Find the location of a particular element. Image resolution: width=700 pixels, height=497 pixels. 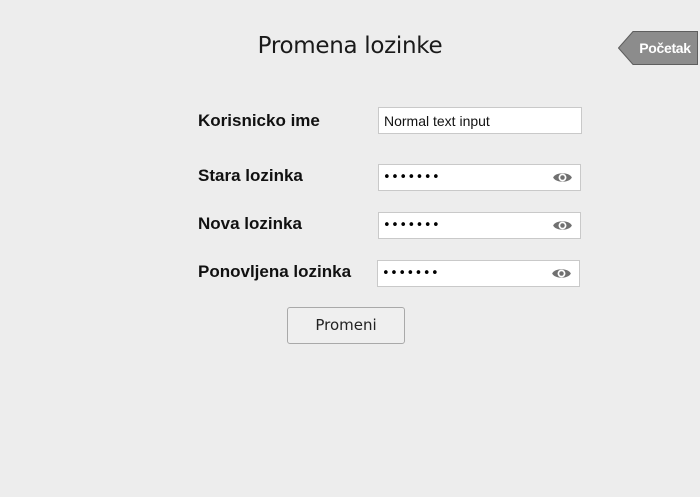

home-button: Početak is located at coordinates (658, 48).